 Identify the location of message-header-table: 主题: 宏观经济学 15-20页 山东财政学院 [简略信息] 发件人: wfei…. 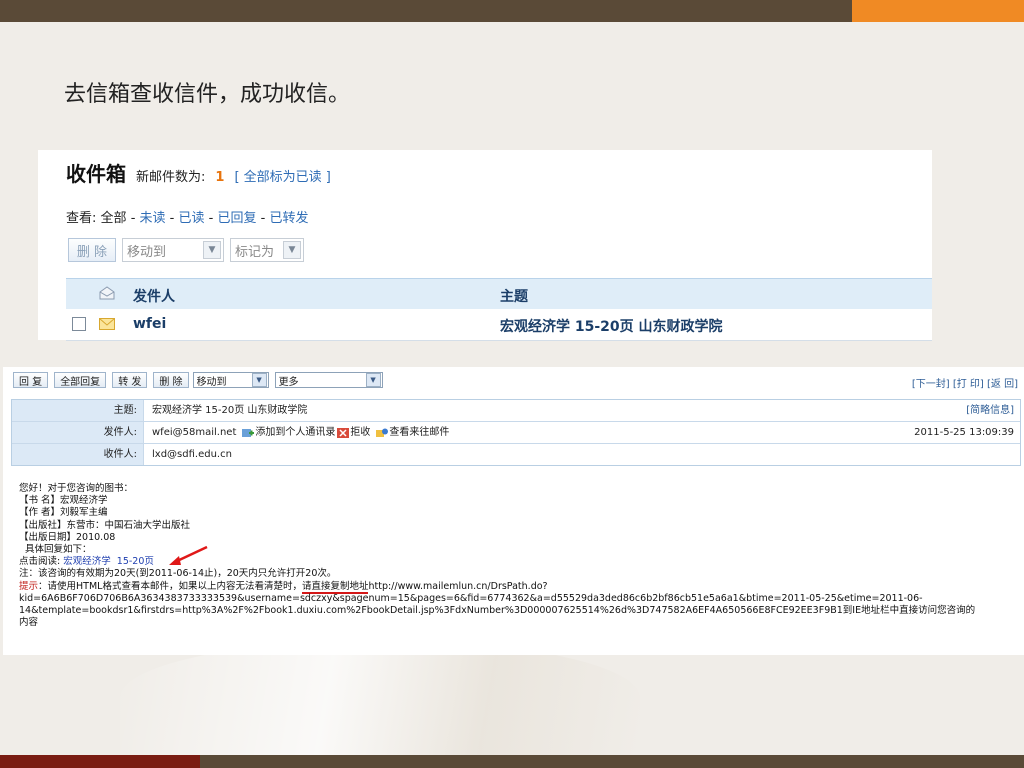
(516, 432).